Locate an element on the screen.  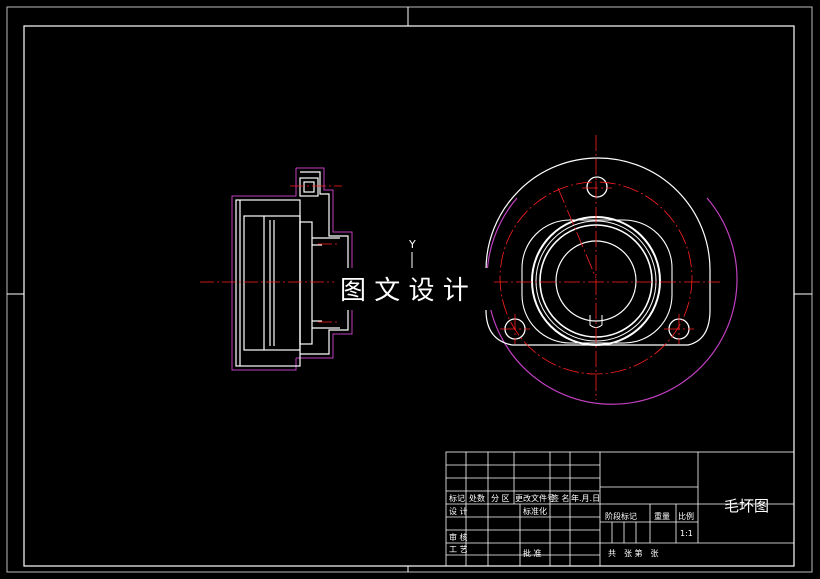
title-block-weight: 重量 is located at coordinates (662, 516).